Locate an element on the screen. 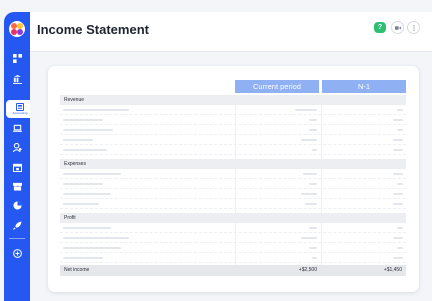 This screenshot has height=301, width=432. more-icon is located at coordinates (413, 27).